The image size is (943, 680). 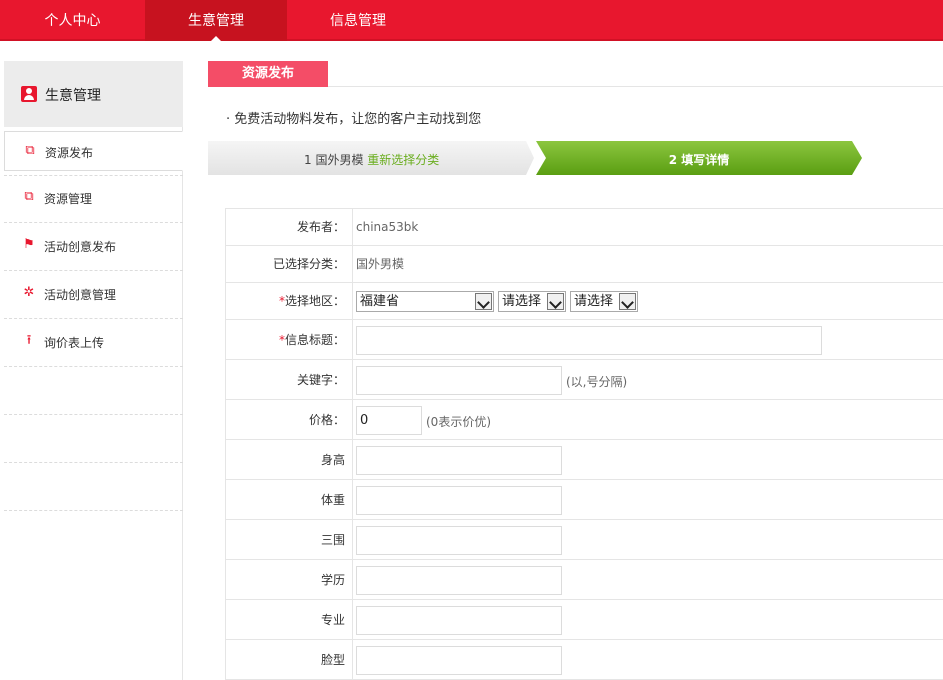 I want to click on publisher-value: china53bk, so click(x=387, y=227).